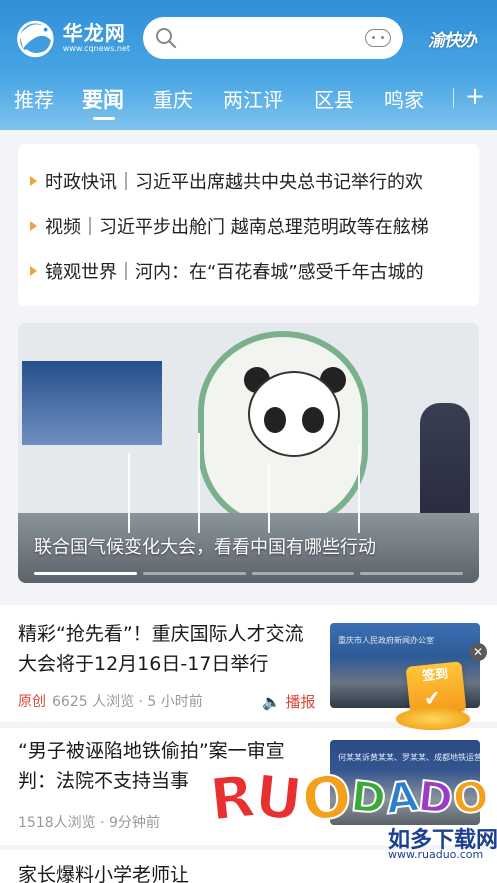  I want to click on yukuaiban-entry: 渝快办, so click(452, 38).